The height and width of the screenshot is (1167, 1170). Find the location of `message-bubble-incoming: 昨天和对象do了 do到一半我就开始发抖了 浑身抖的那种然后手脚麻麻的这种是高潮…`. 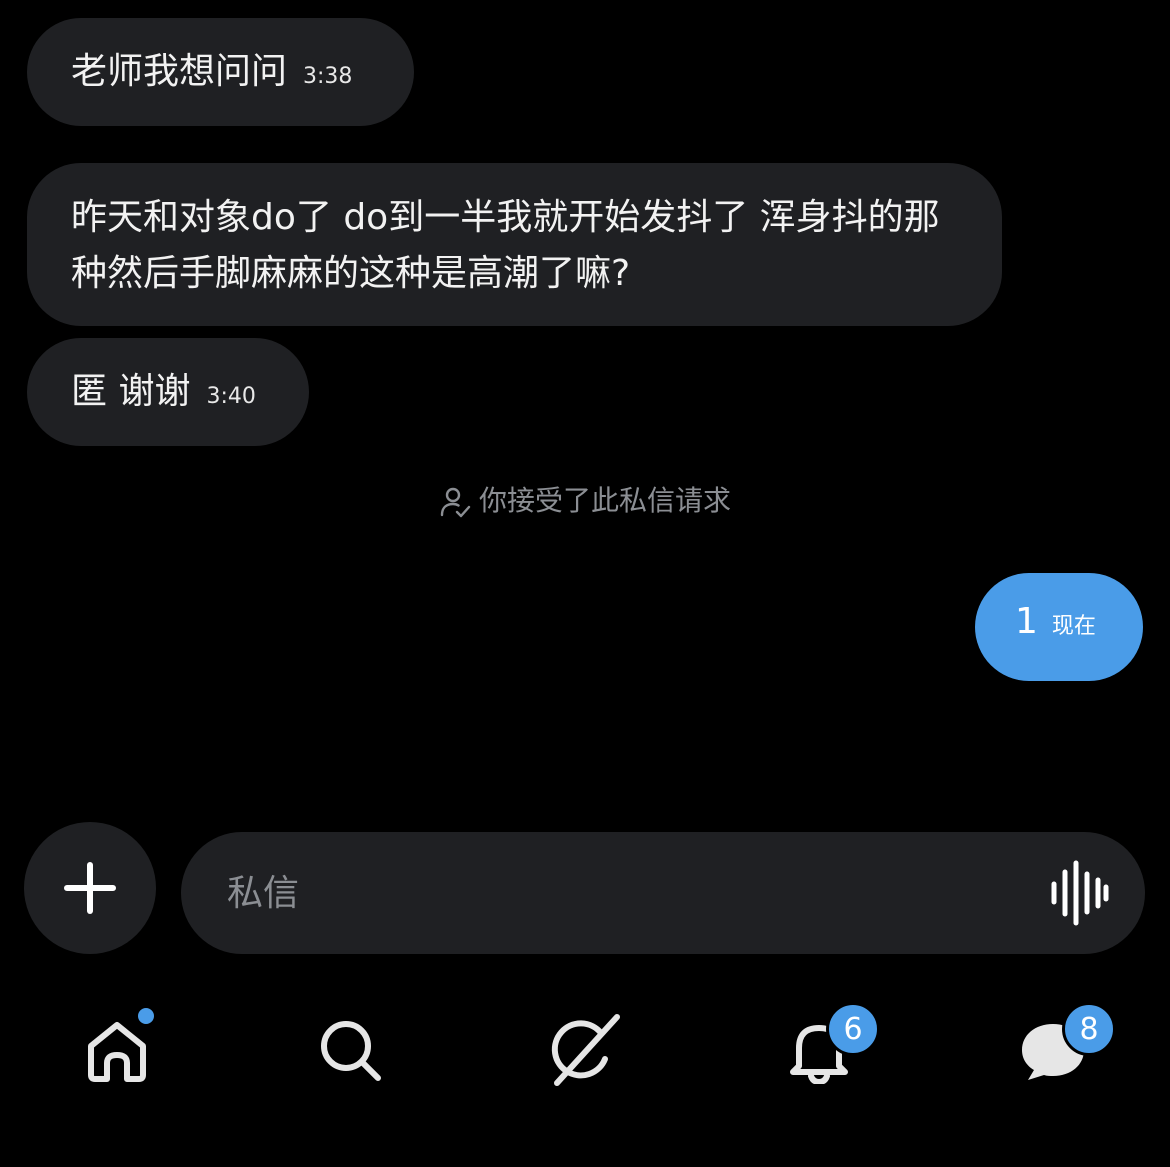

message-bubble-incoming: 昨天和对象do了 do到一半我就开始发抖了 浑身抖的那种然后手脚麻麻的这种是高潮… is located at coordinates (514, 244).